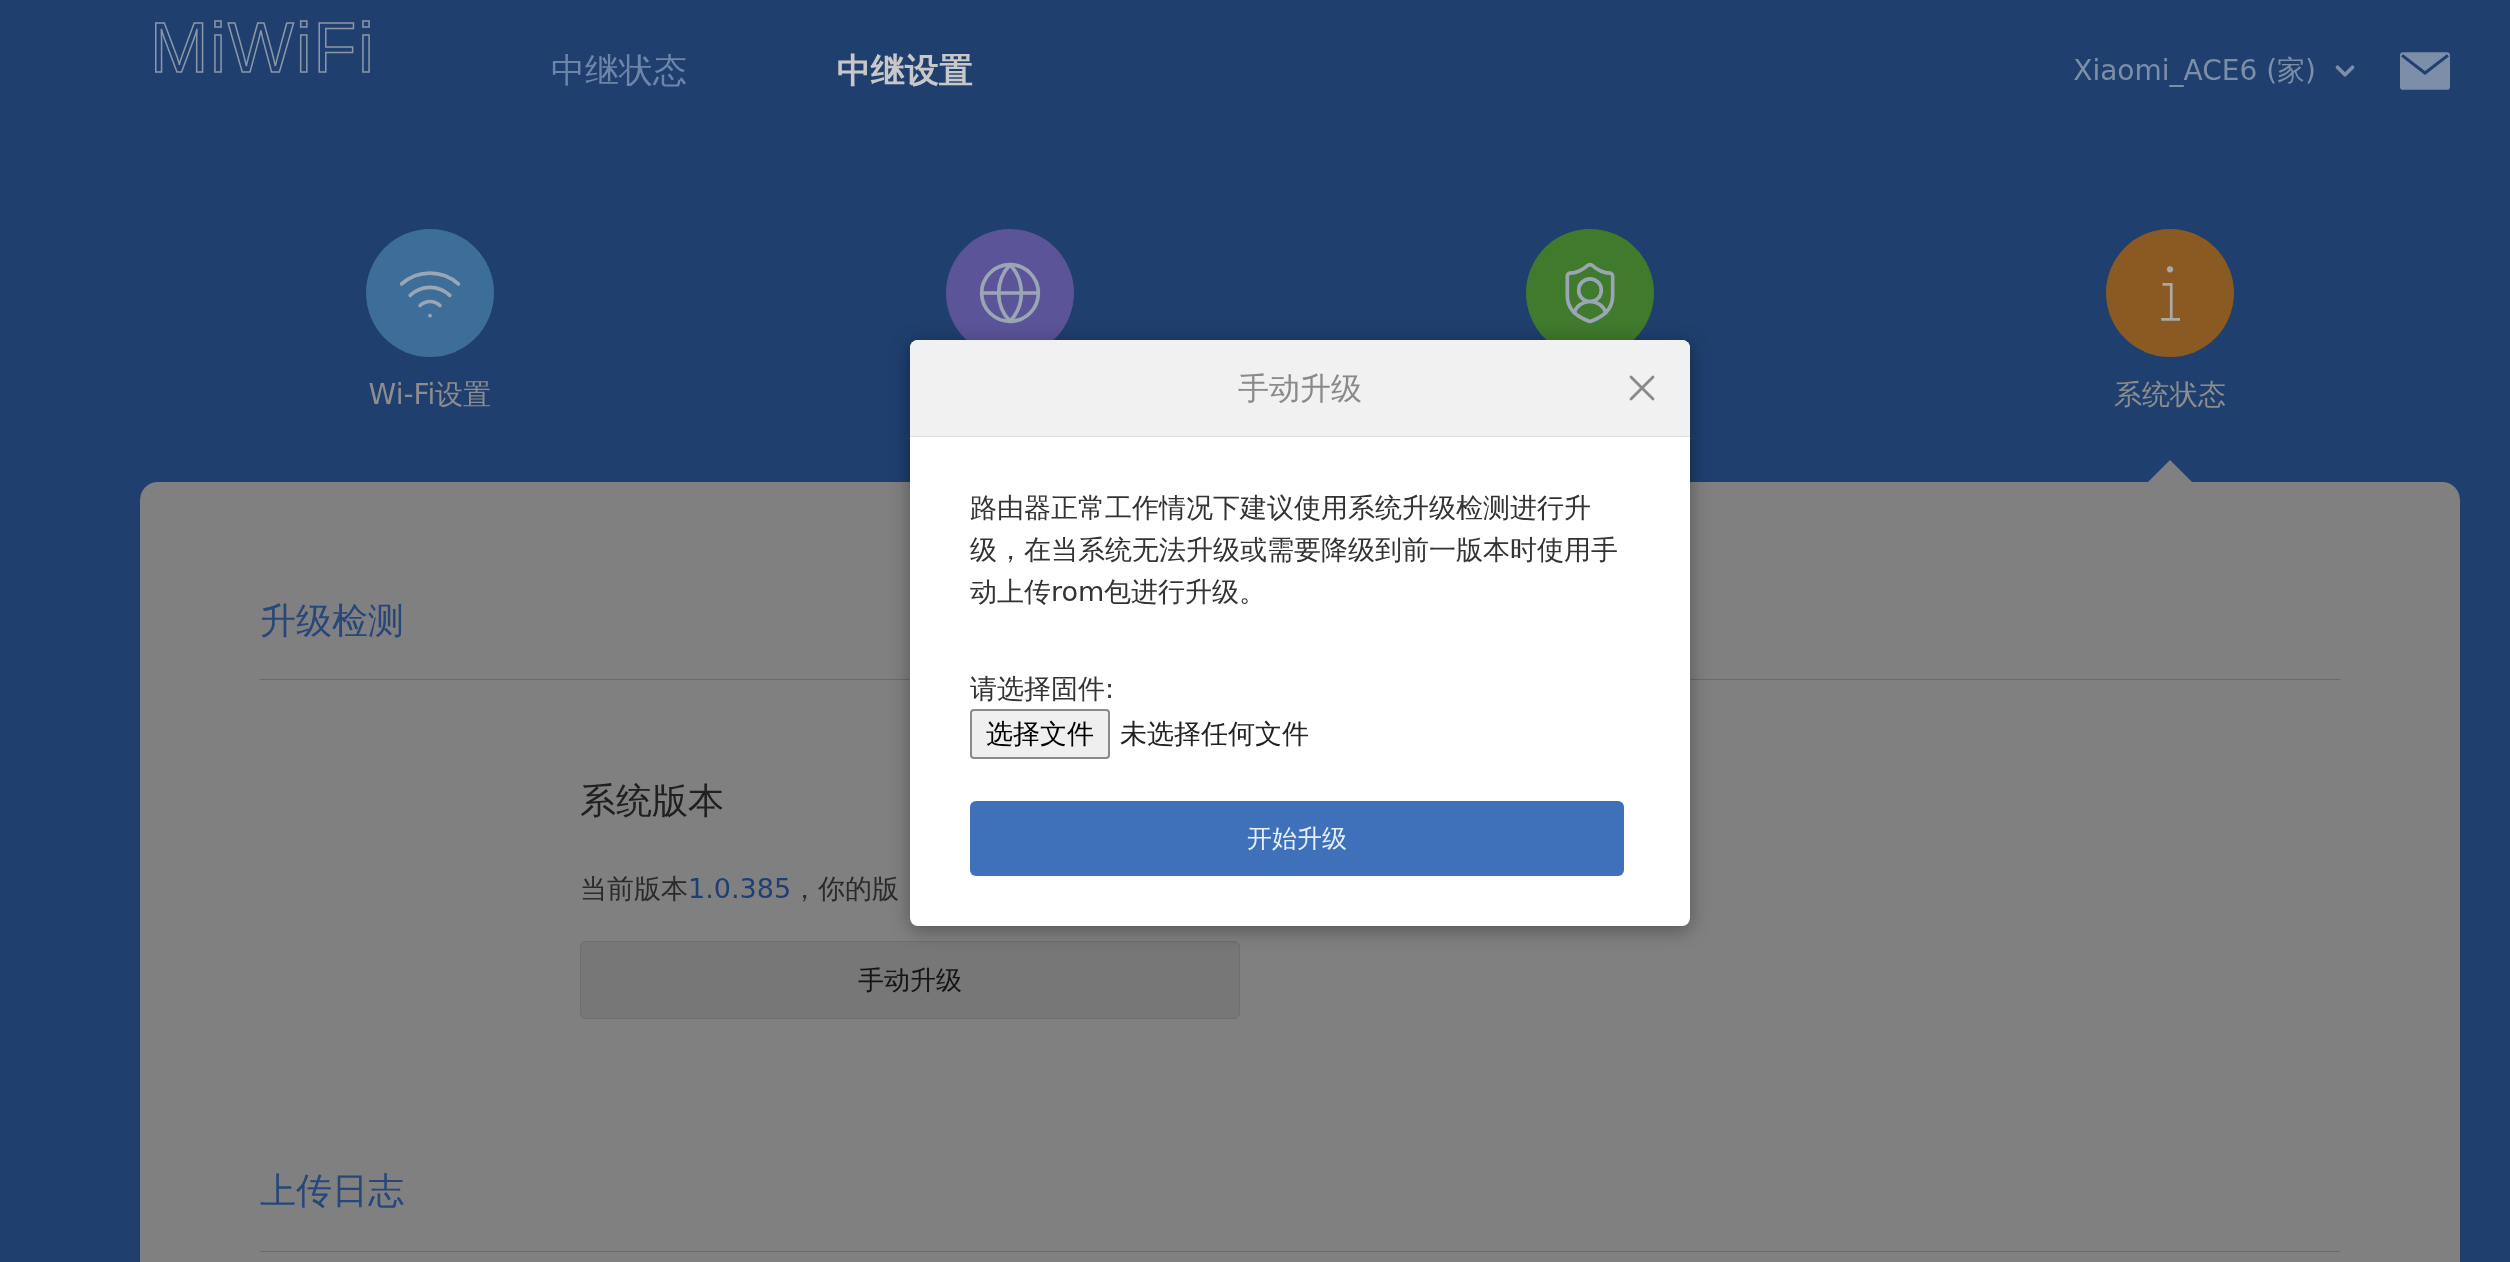  Describe the element at coordinates (2216, 71) in the screenshot. I see `account-dropdown: Xiaomi_ACE6 (家)` at that location.